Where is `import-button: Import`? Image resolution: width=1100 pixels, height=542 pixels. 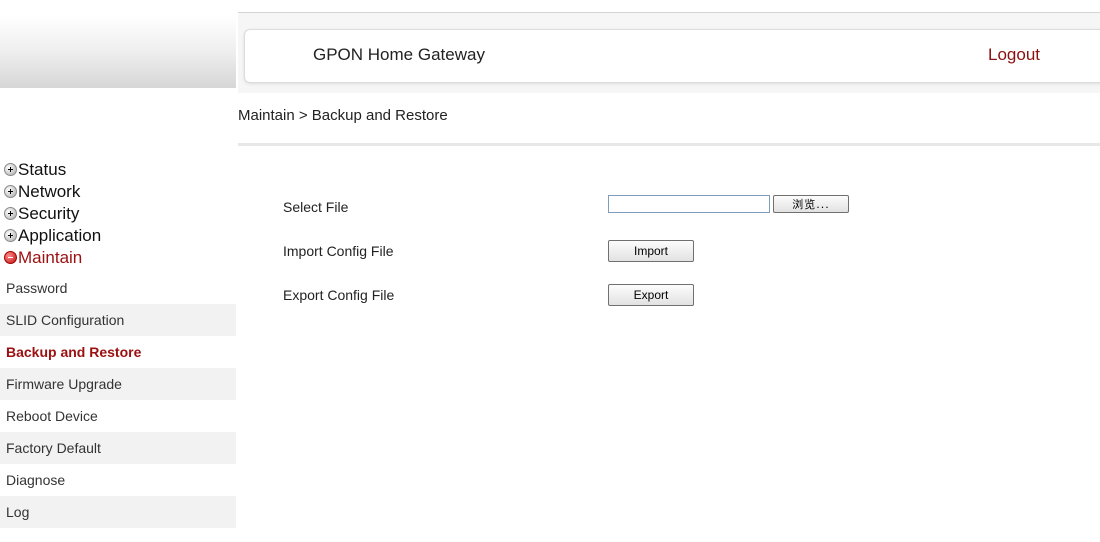
import-button: Import is located at coordinates (651, 251).